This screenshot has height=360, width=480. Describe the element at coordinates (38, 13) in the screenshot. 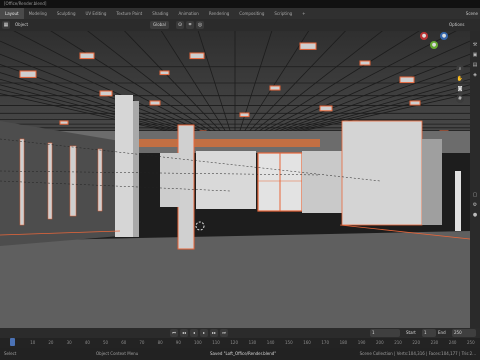

I see `tab-modeling: Modeling` at that location.